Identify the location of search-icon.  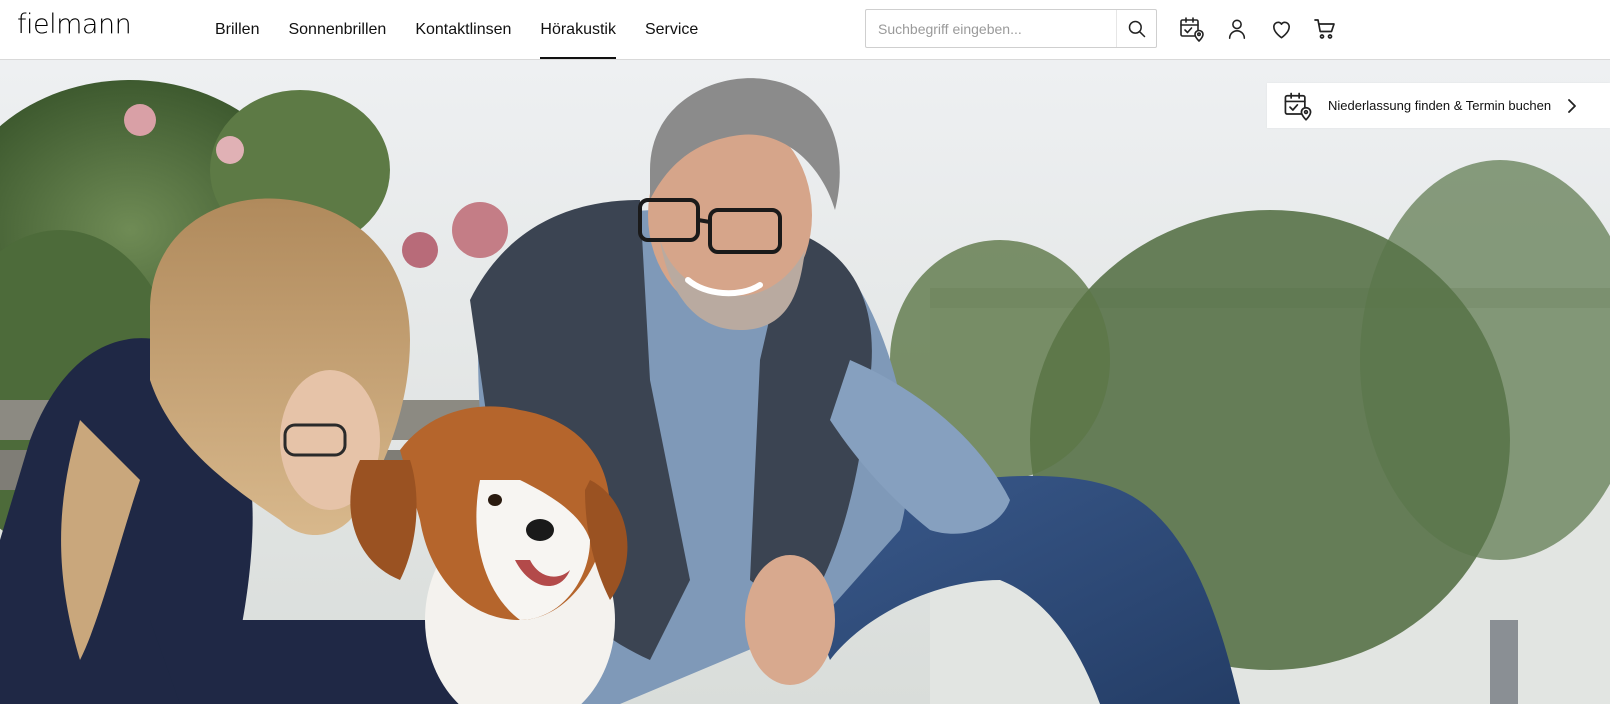
(1136, 28).